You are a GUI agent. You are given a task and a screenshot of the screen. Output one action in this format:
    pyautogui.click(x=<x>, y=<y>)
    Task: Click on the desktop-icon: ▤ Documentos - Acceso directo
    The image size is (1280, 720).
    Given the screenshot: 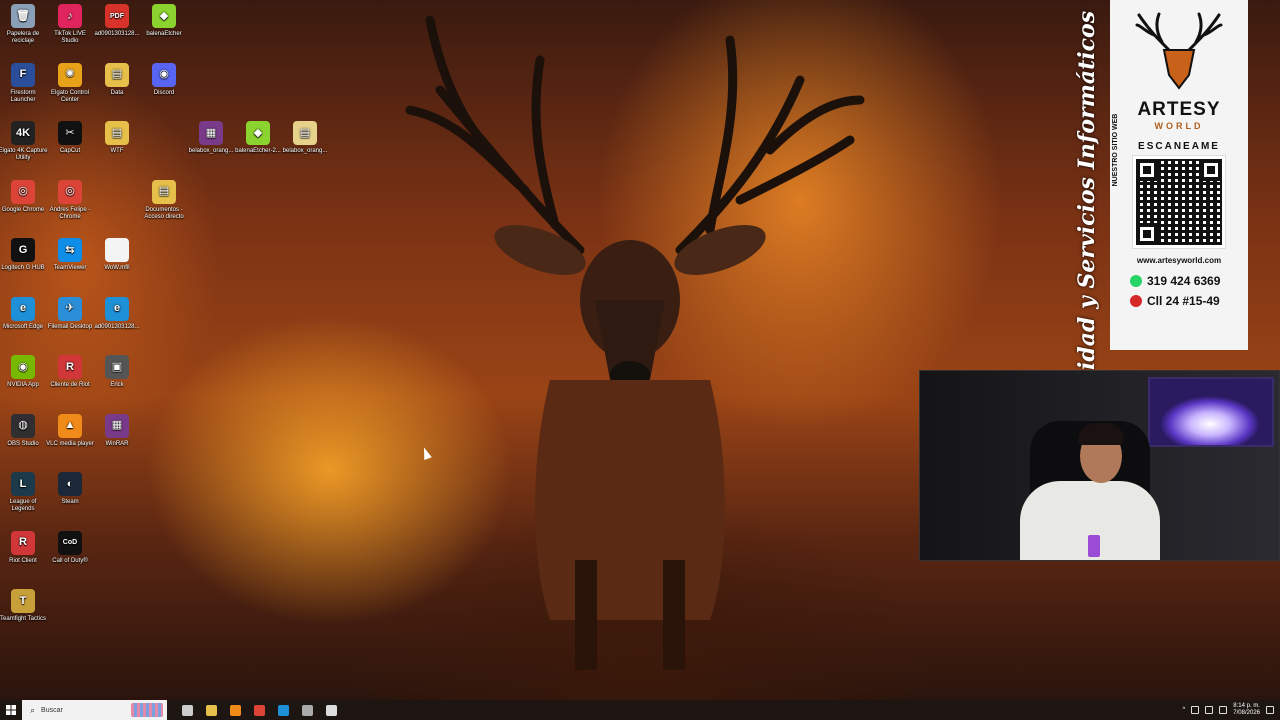 What is the action you would take?
    pyautogui.click(x=164, y=200)
    